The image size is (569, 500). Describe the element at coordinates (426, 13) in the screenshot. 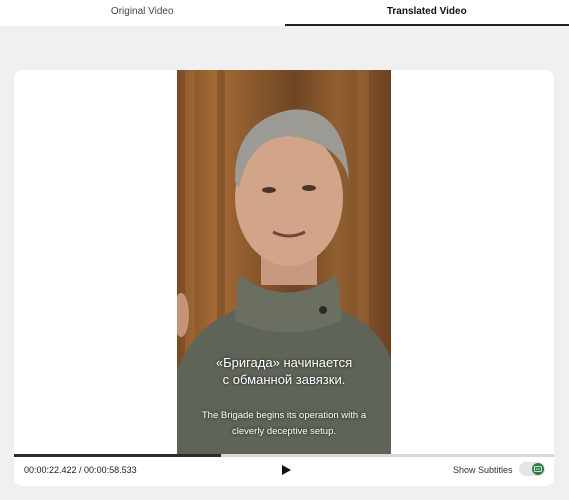

I see `tab-translated-video: Translated Video` at that location.